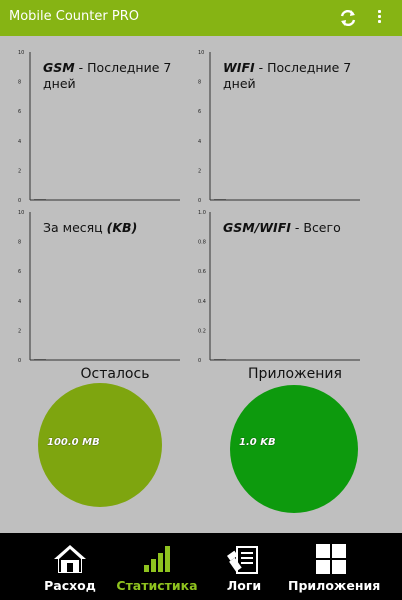  I want to click on remaining-value: 100.0 MB, so click(73, 442).